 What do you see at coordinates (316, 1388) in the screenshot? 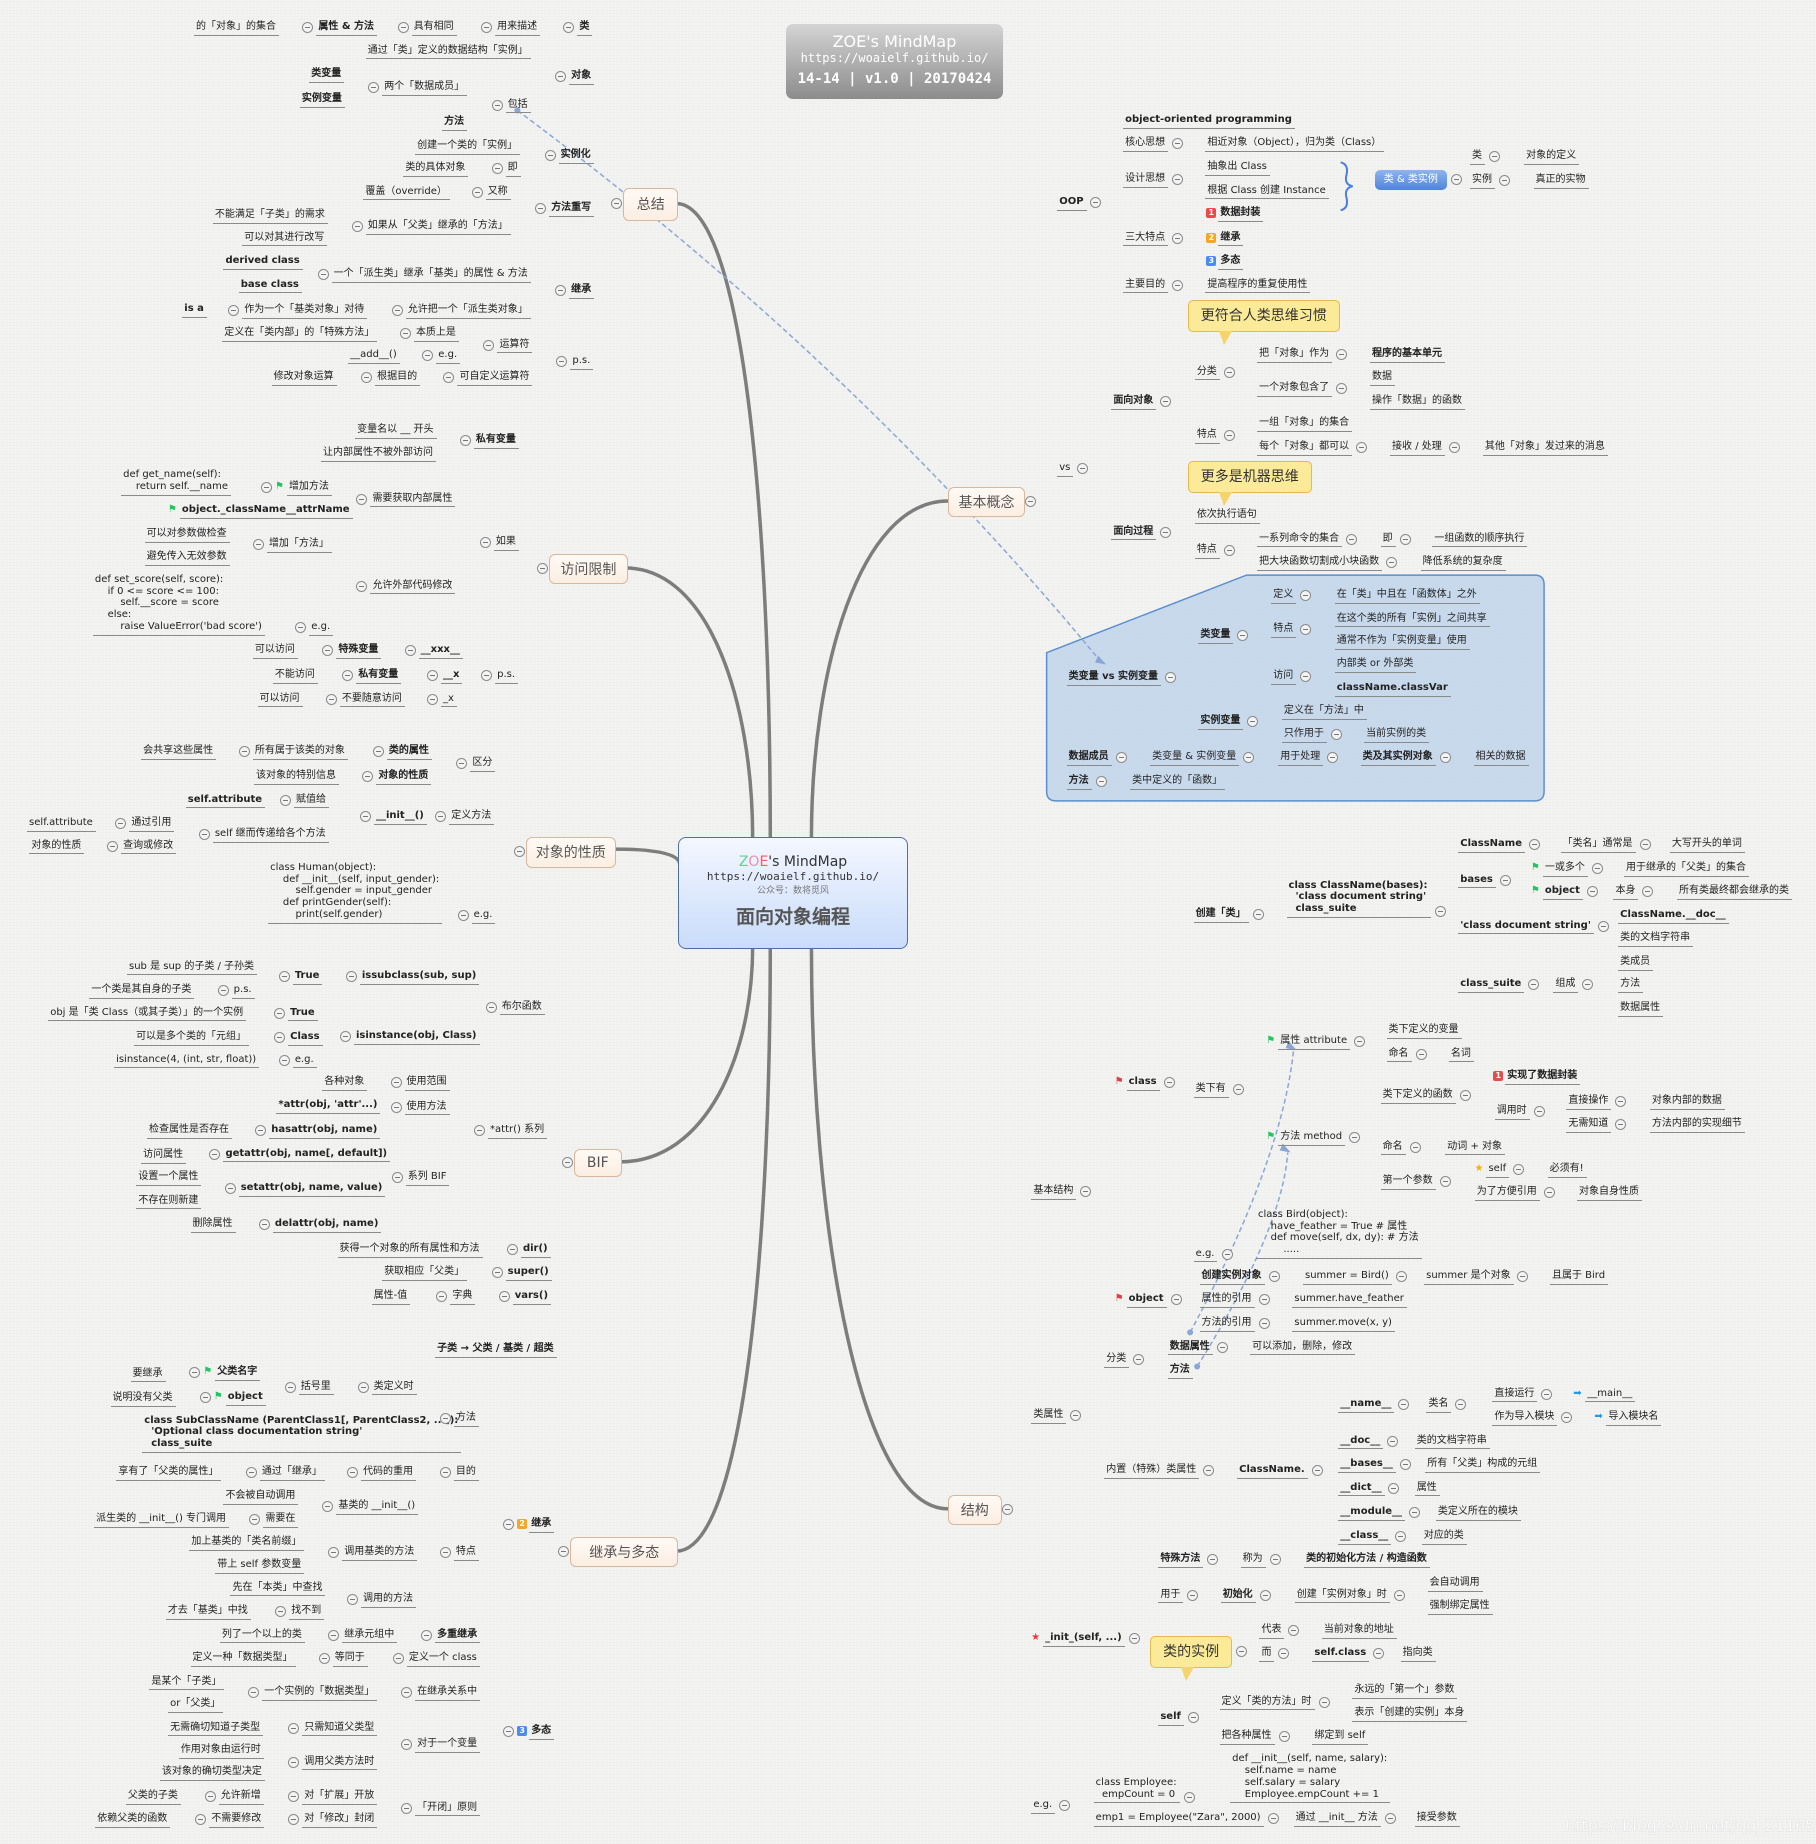
I see `mindmap-node: 括号里` at bounding box center [316, 1388].